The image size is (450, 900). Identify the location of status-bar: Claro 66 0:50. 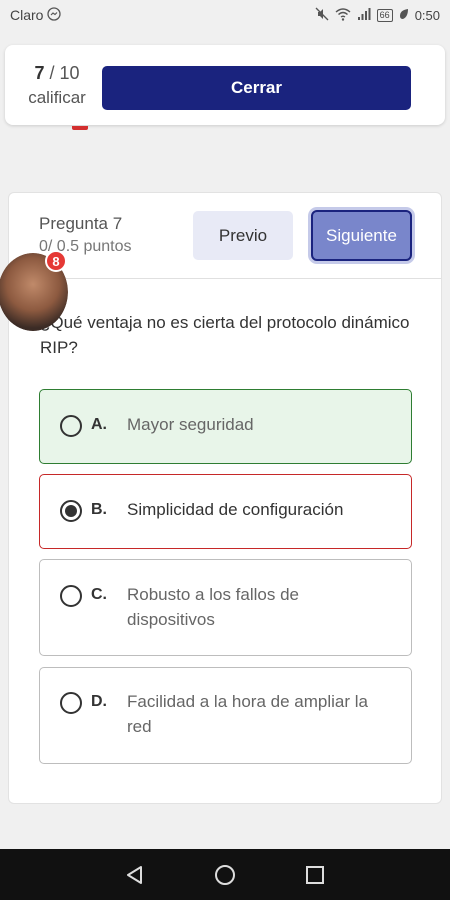
(225, 15).